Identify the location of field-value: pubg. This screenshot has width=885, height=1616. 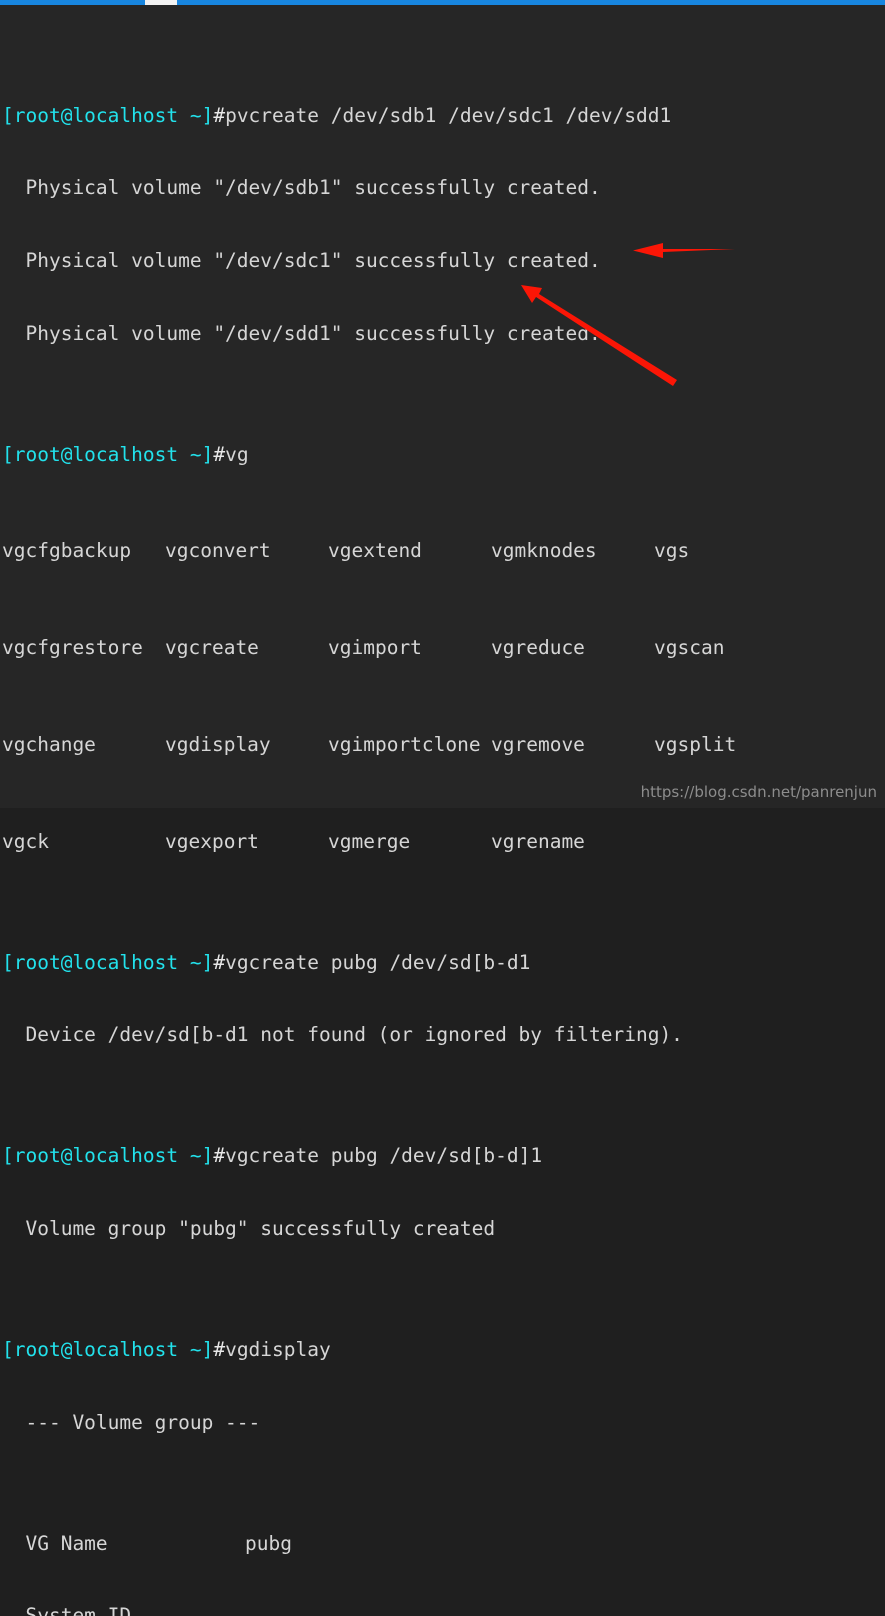
(268, 1543).